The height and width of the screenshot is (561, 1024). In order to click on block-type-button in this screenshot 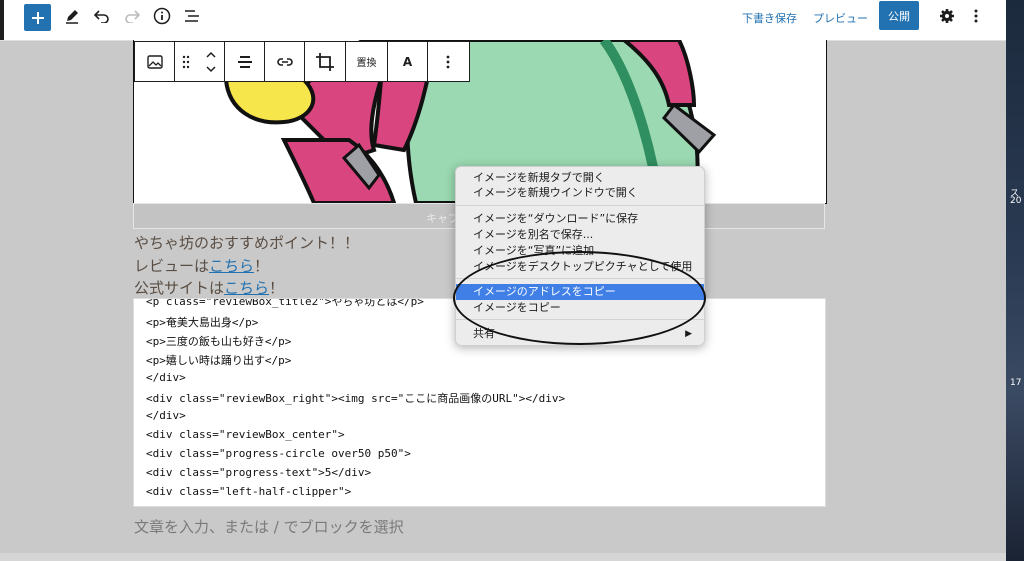, I will do `click(155, 61)`.